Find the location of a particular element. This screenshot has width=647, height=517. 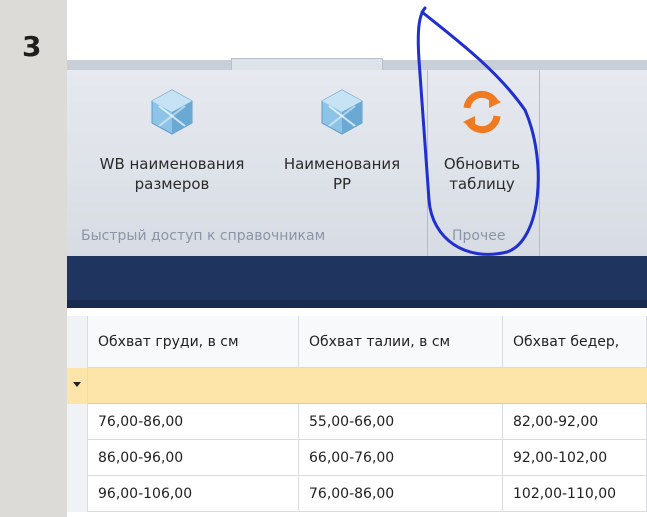

button-label-line1: Обновить is located at coordinates (482, 164).